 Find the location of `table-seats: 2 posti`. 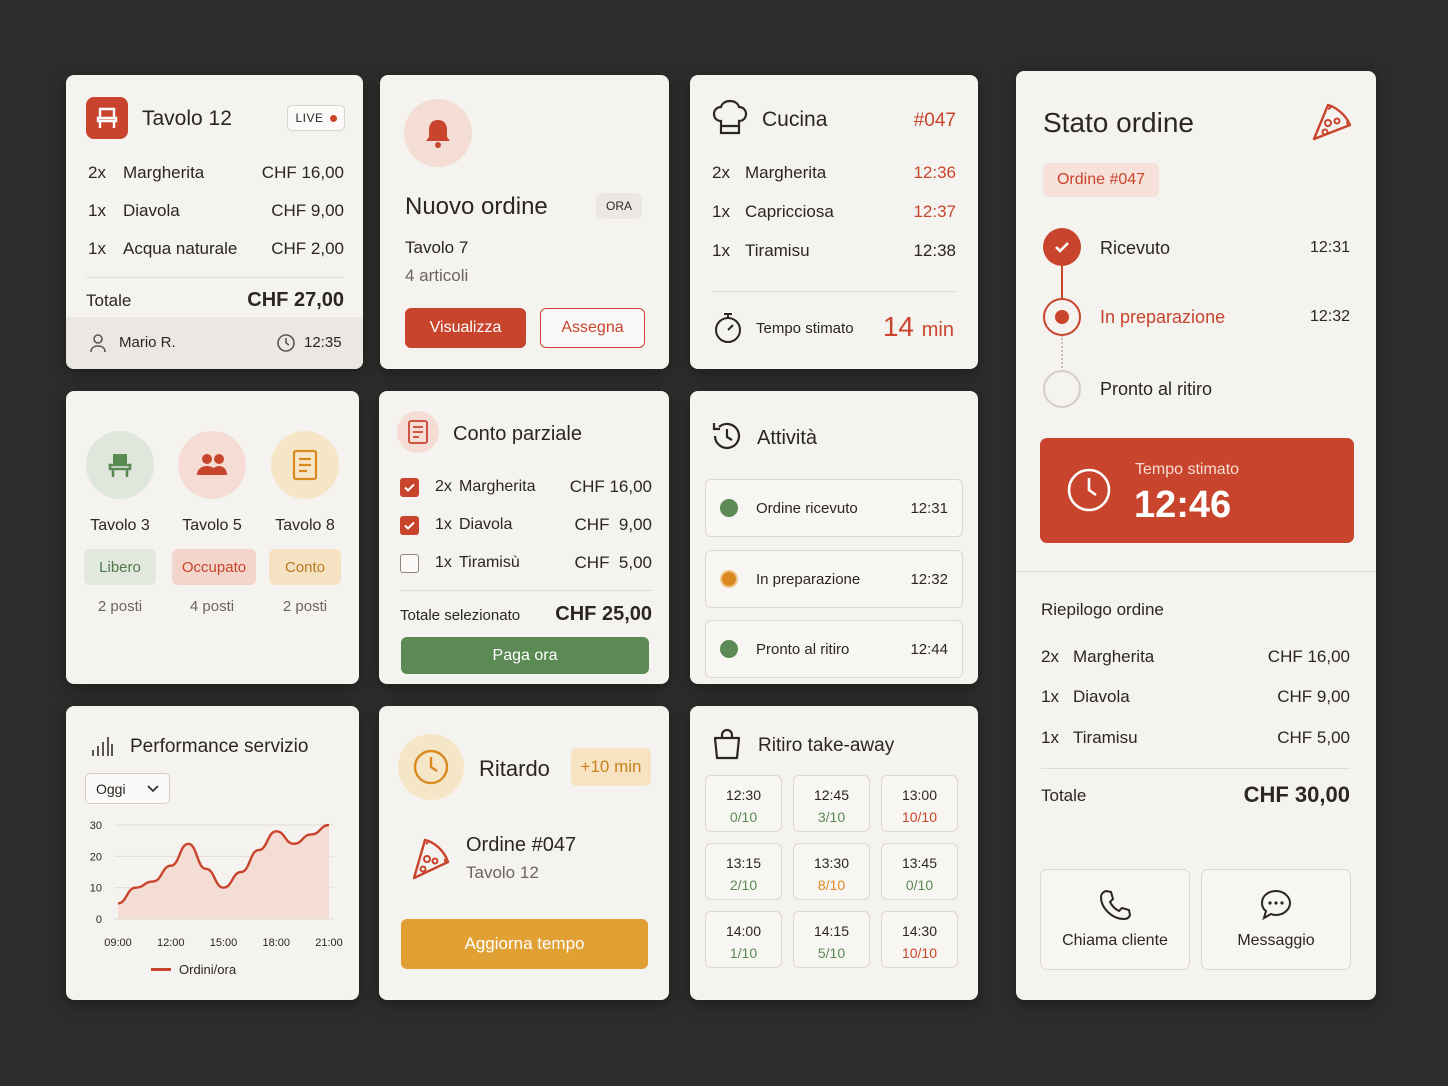

table-seats: 2 posti is located at coordinates (305, 606).